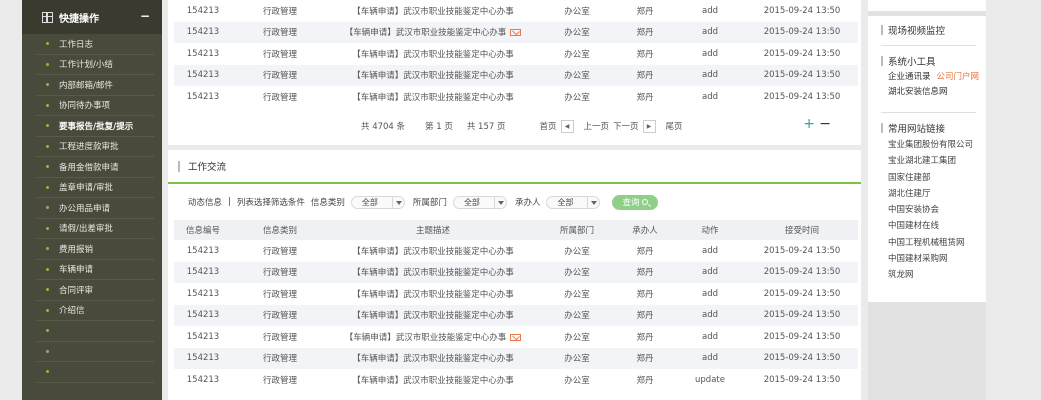  I want to click on query-button: 查询, so click(635, 202).